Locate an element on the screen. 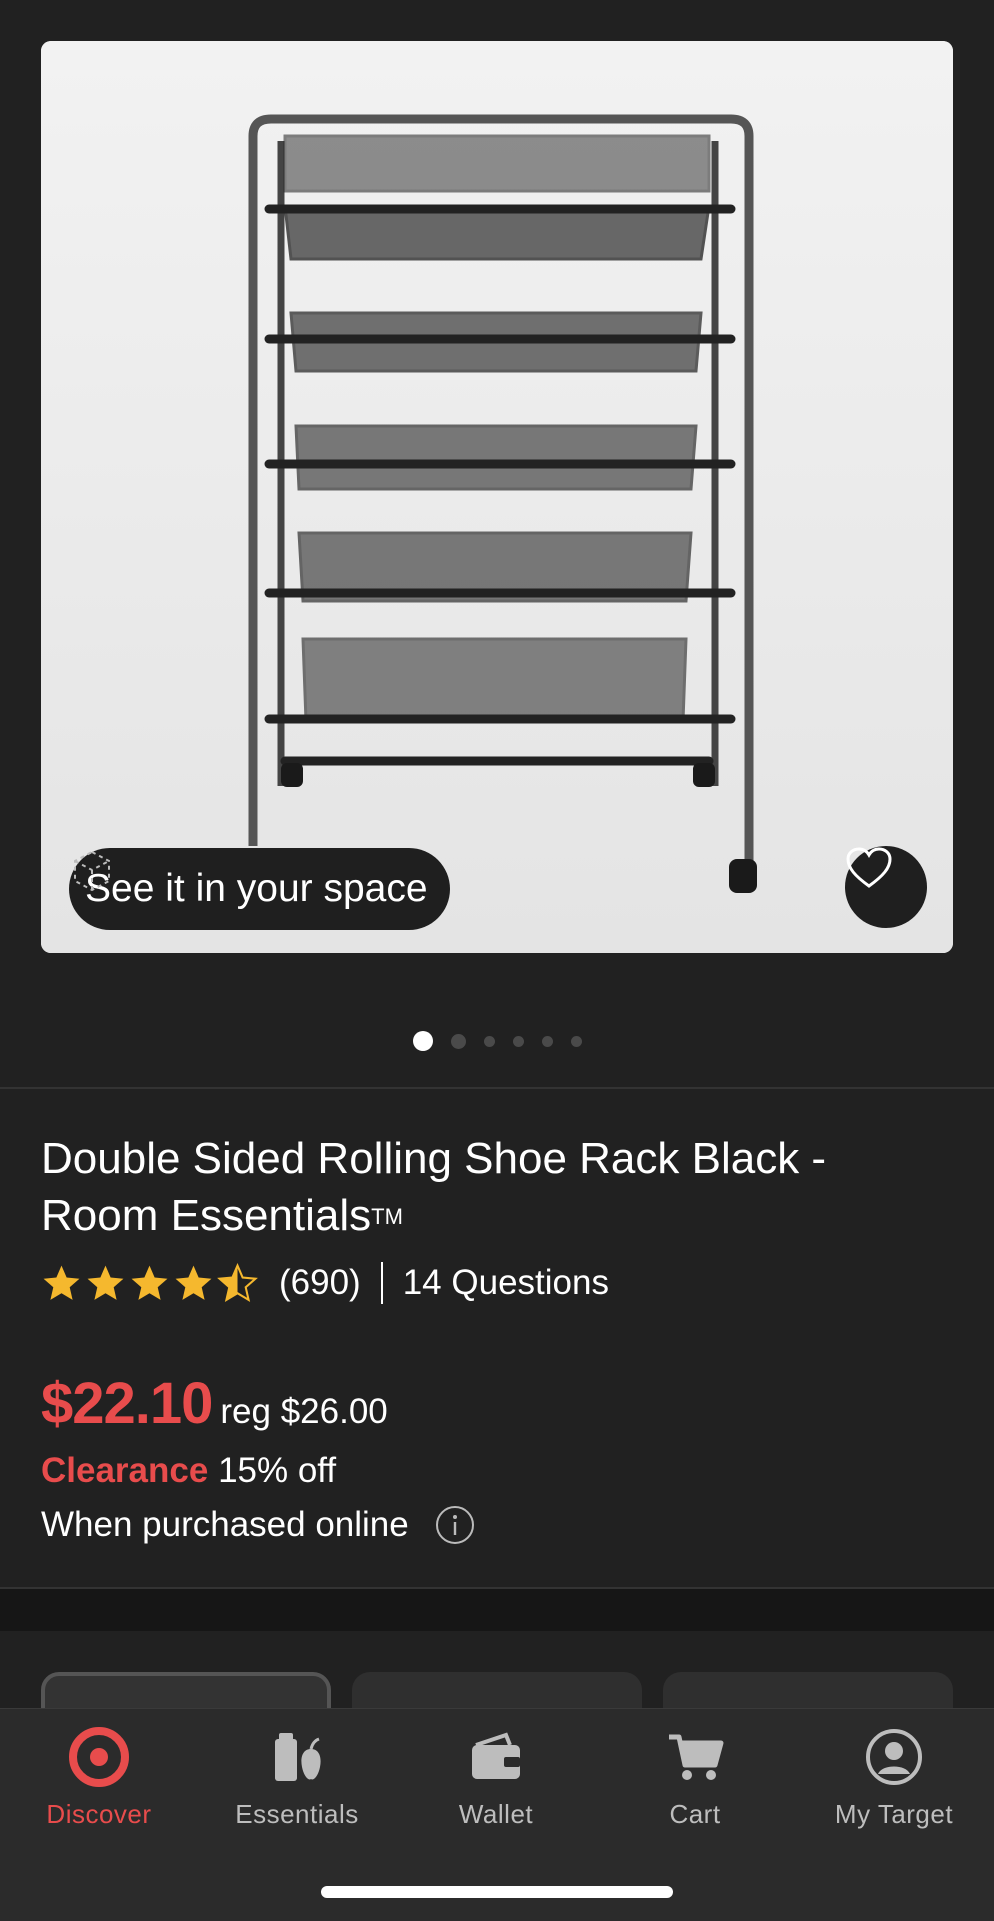 This screenshot has height=1921, width=994. tab-wallet: Wallet is located at coordinates (496, 1784).